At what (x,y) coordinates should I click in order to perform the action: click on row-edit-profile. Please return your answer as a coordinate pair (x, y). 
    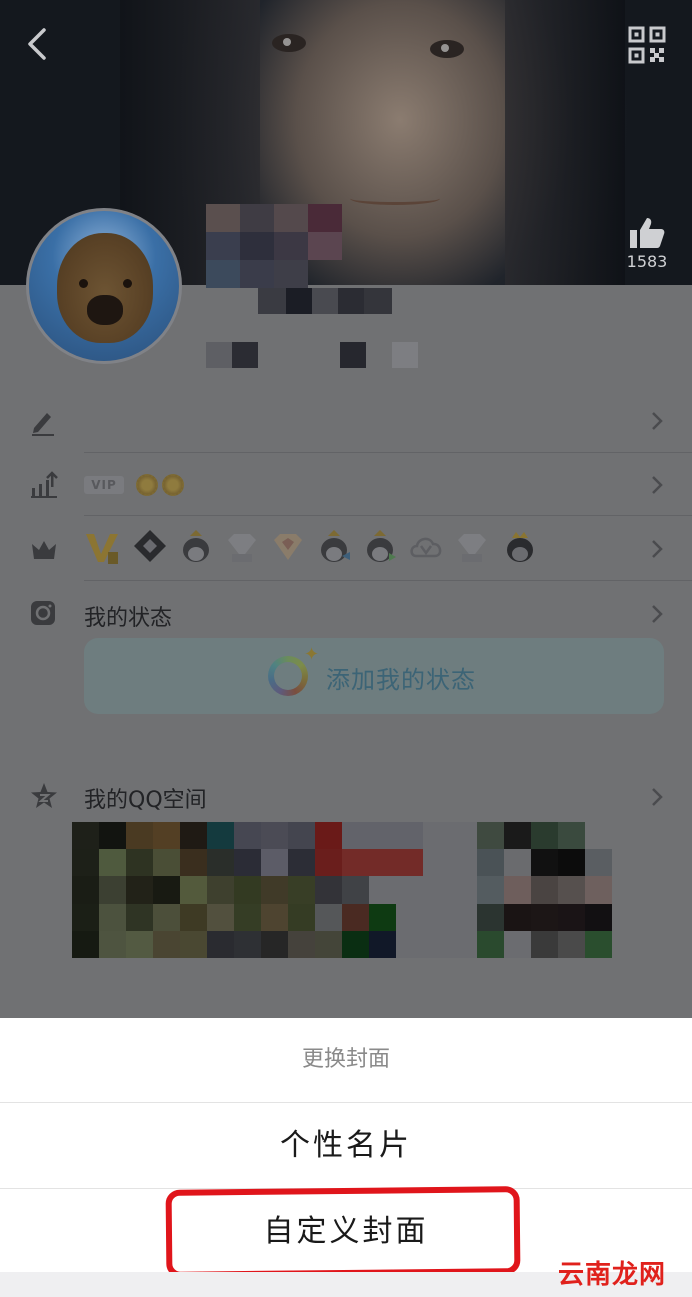
    Looking at the image, I should click on (346, 422).